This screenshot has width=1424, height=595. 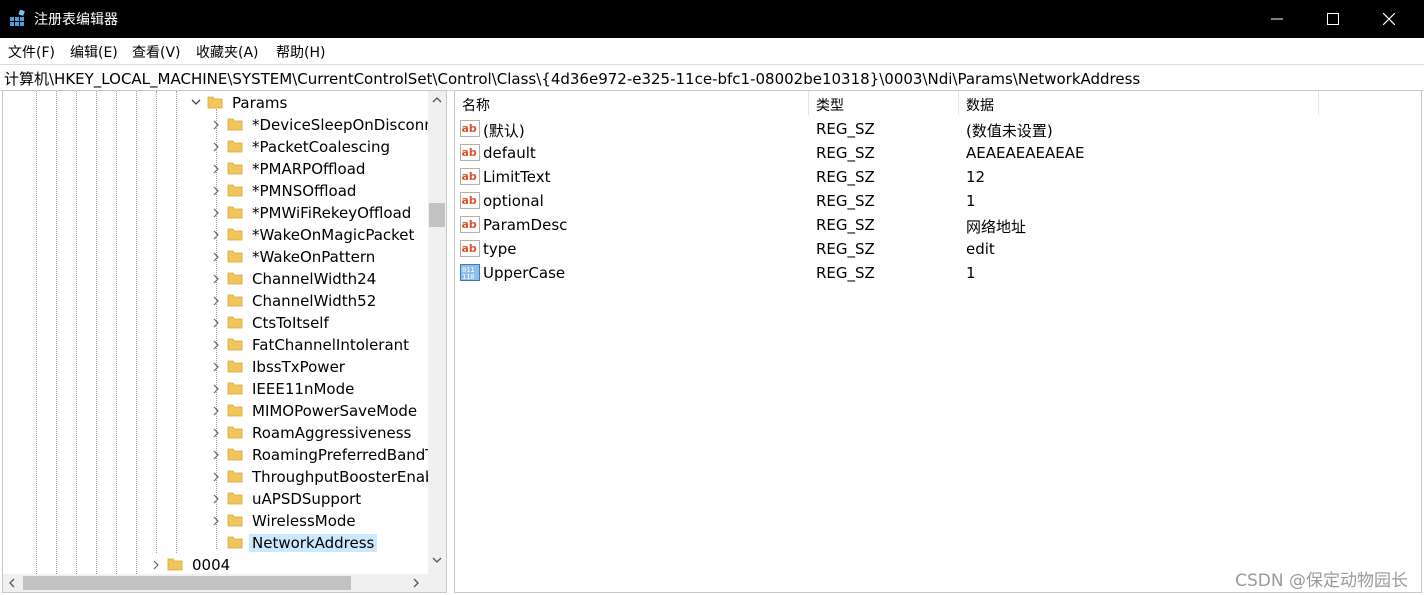 I want to click on maximize-icon, so click(x=1333, y=19).